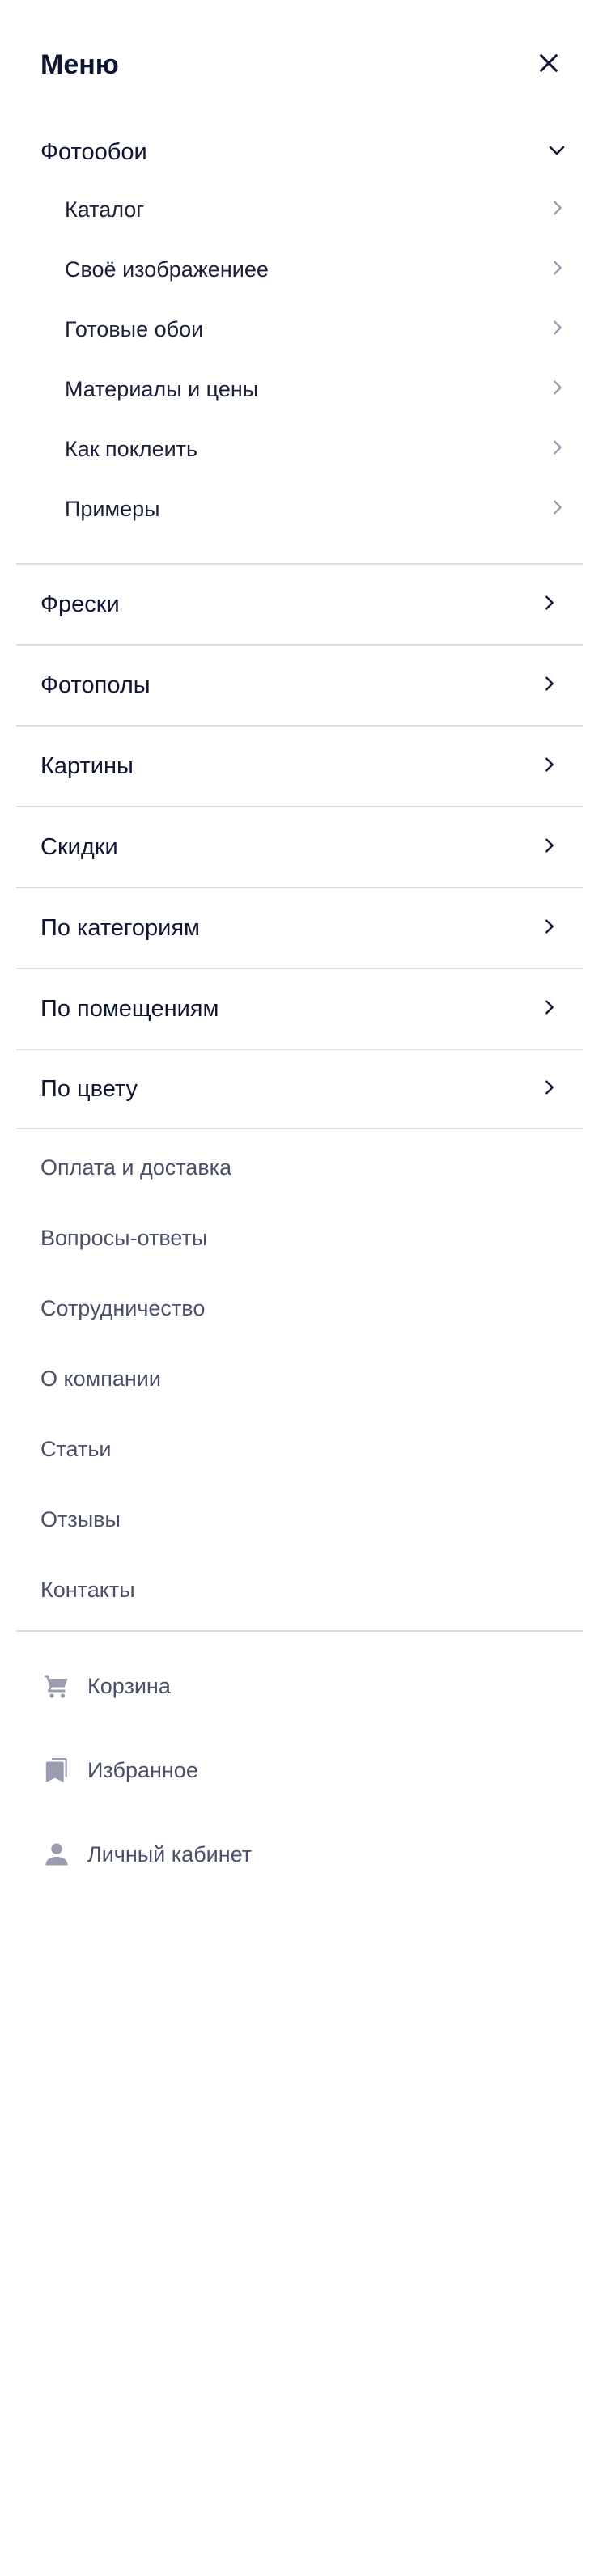 The image size is (607, 2576). I want to click on submenu-item-ready-wallpaper: Готовые обои, so click(316, 329).